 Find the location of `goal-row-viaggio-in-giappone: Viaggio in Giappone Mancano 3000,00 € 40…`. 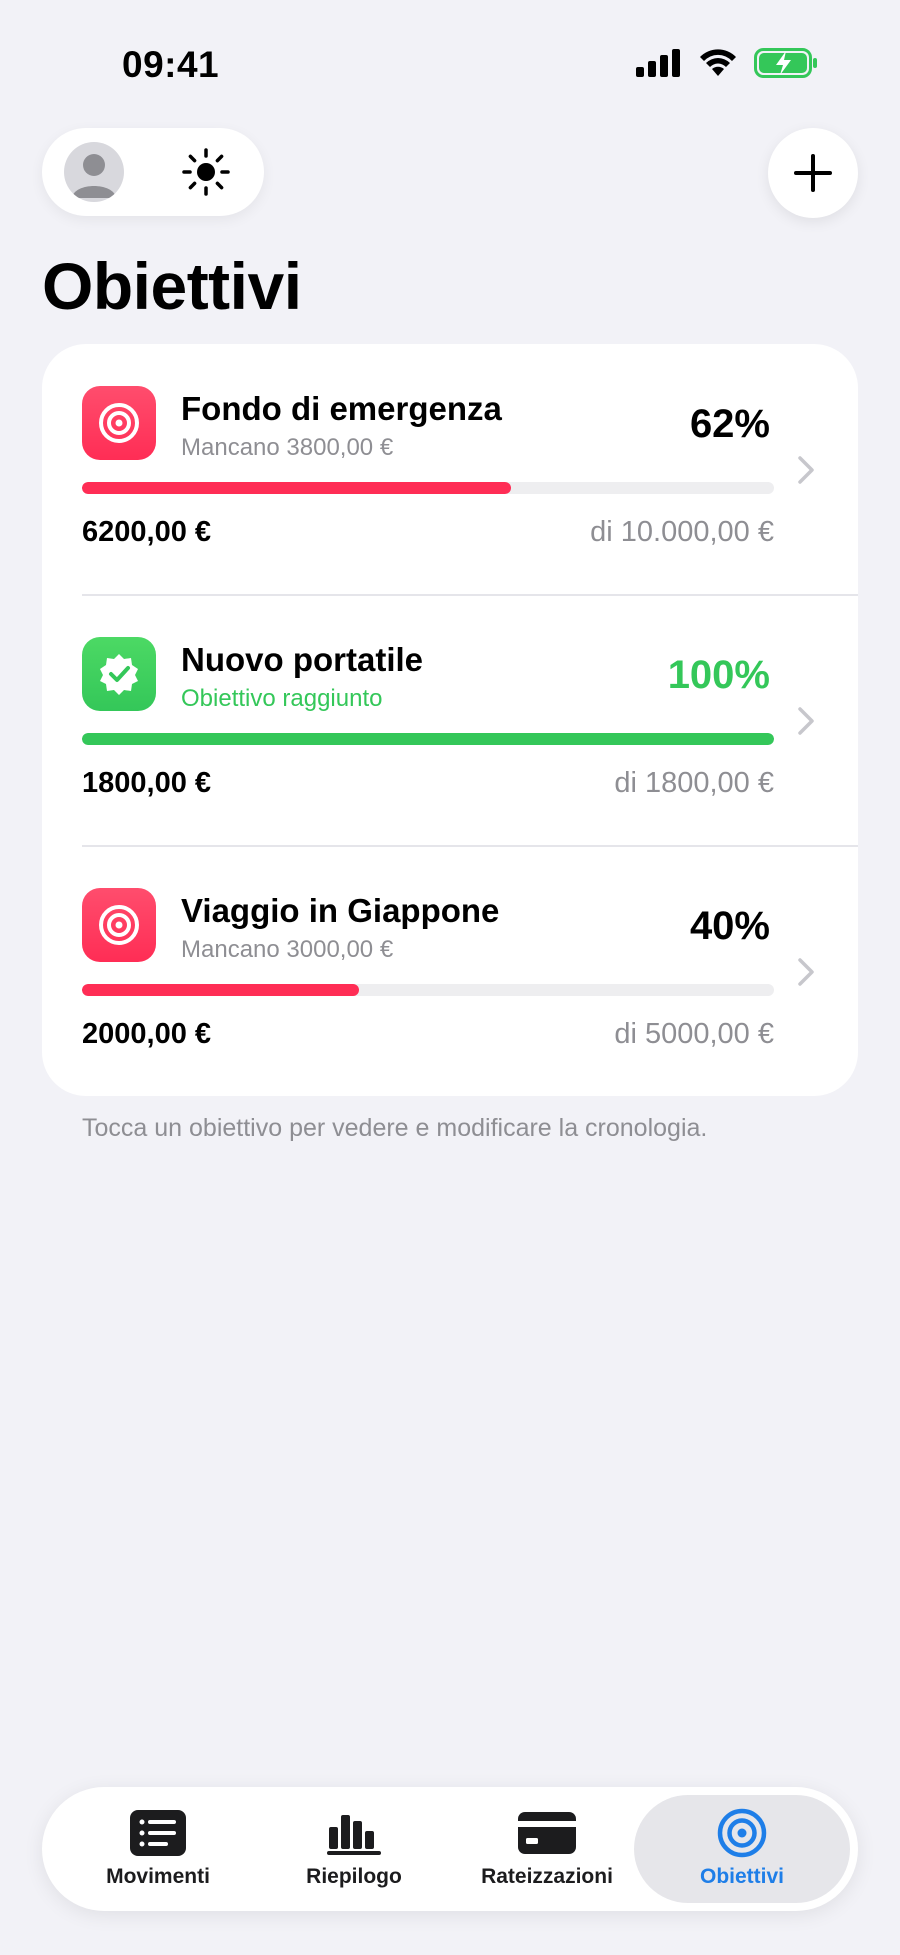

goal-row-viaggio-in-giappone: Viaggio in Giappone Mancano 3000,00 € 40… is located at coordinates (450, 971).